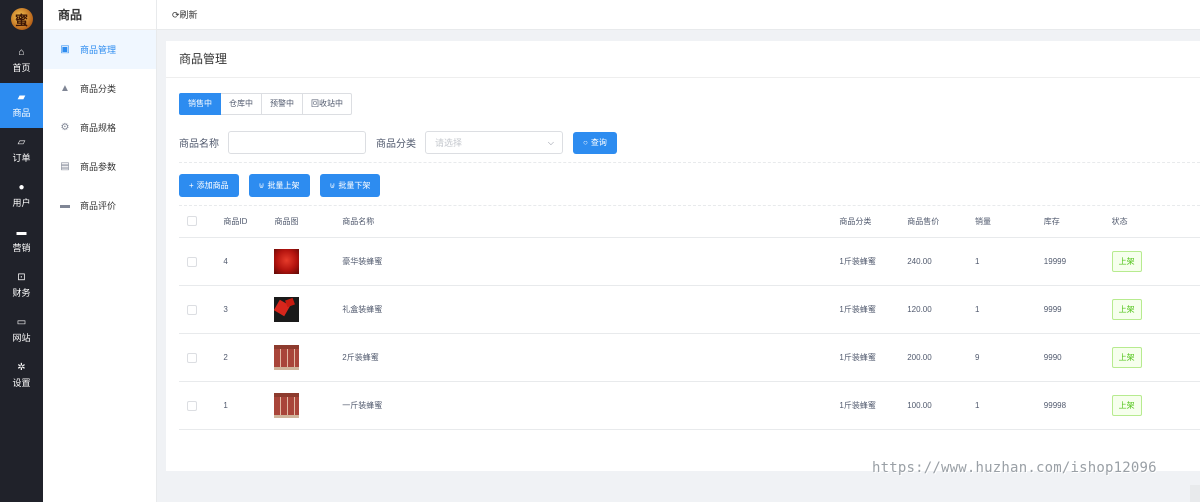 The height and width of the screenshot is (502, 1200). What do you see at coordinates (1052, 309) in the screenshot?
I see `cell-stock: 9999` at bounding box center [1052, 309].